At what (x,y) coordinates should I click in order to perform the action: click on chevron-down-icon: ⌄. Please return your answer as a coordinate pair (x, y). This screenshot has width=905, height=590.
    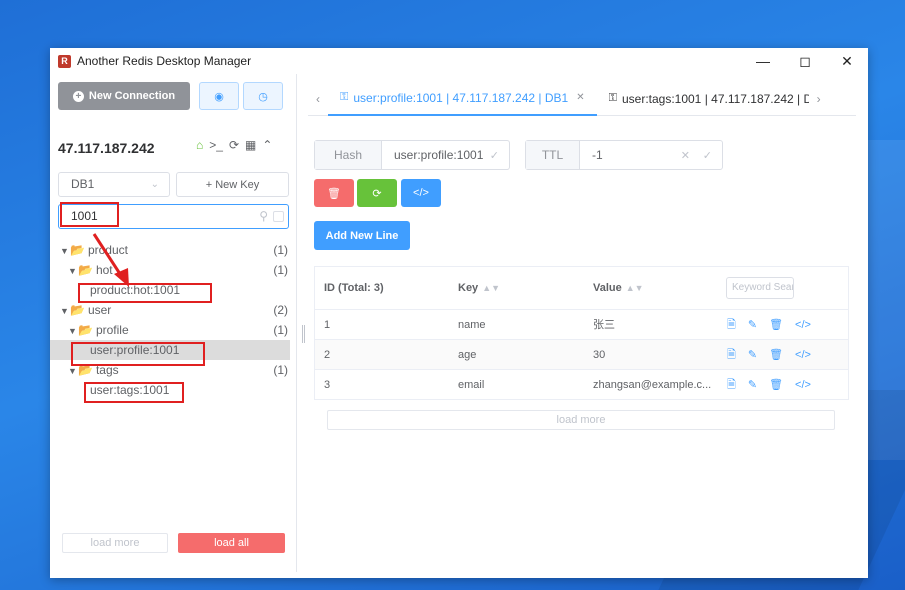
    Looking at the image, I should click on (154, 184).